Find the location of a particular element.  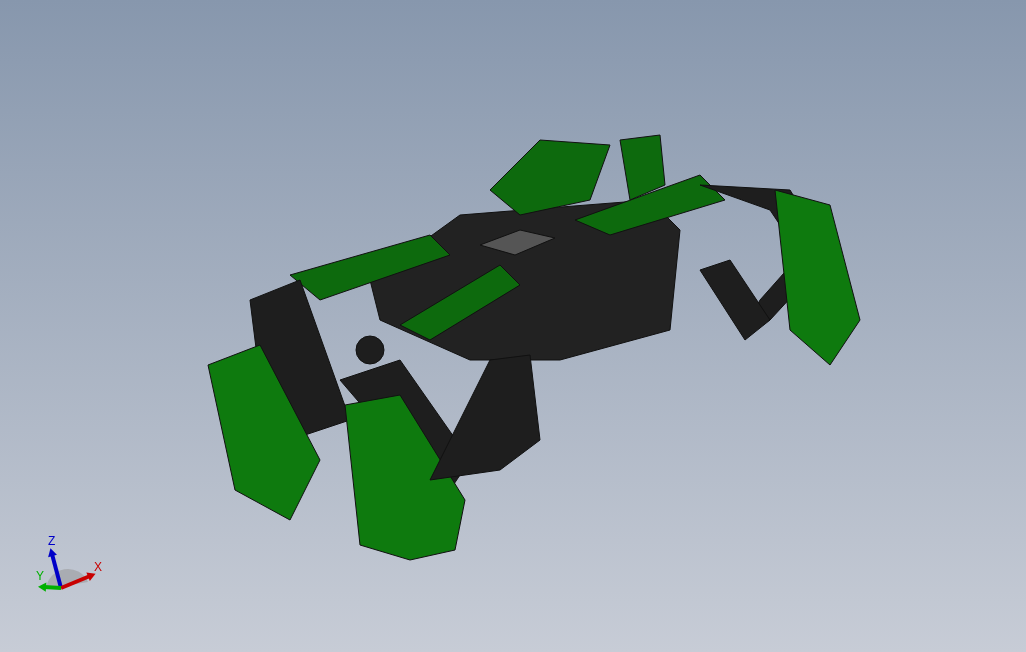

axis-label: X is located at coordinates (98, 567).